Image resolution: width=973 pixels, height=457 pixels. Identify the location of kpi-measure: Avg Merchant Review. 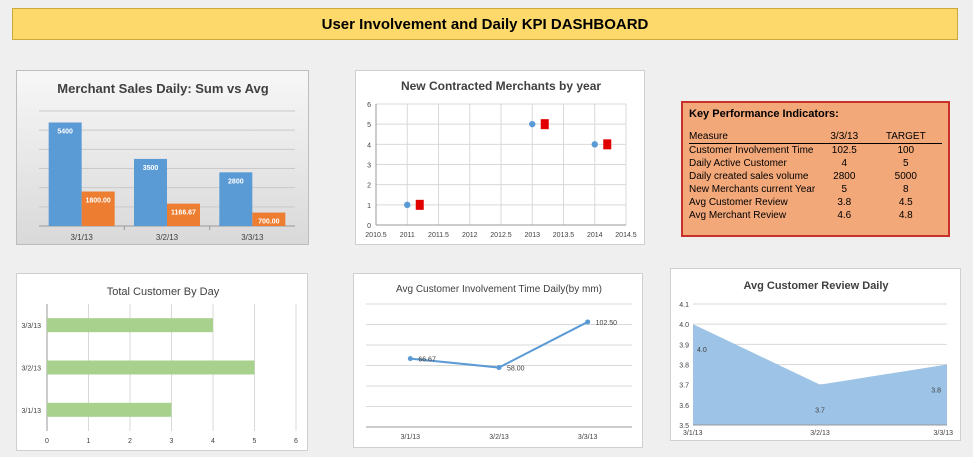
(738, 215).